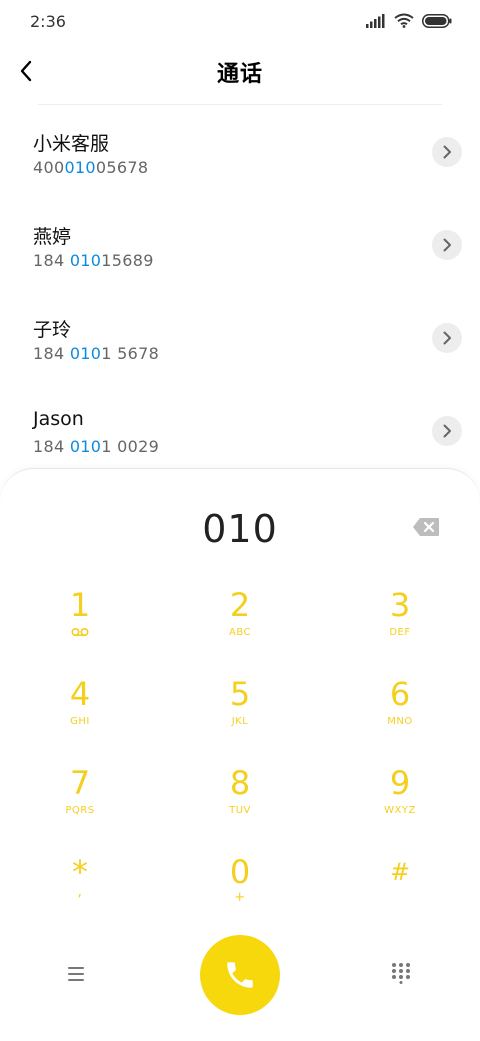 The width and height of the screenshot is (480, 1041). Describe the element at coordinates (58, 419) in the screenshot. I see `contact-name: Jason` at that location.